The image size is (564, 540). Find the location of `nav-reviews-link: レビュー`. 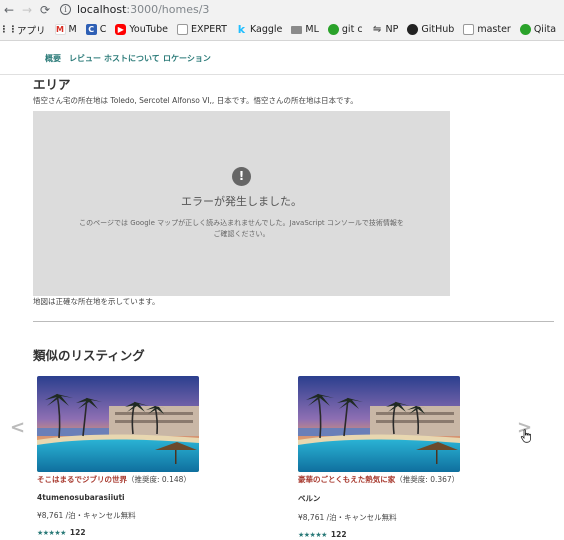

nav-reviews-link: レビュー is located at coordinates (85, 58).